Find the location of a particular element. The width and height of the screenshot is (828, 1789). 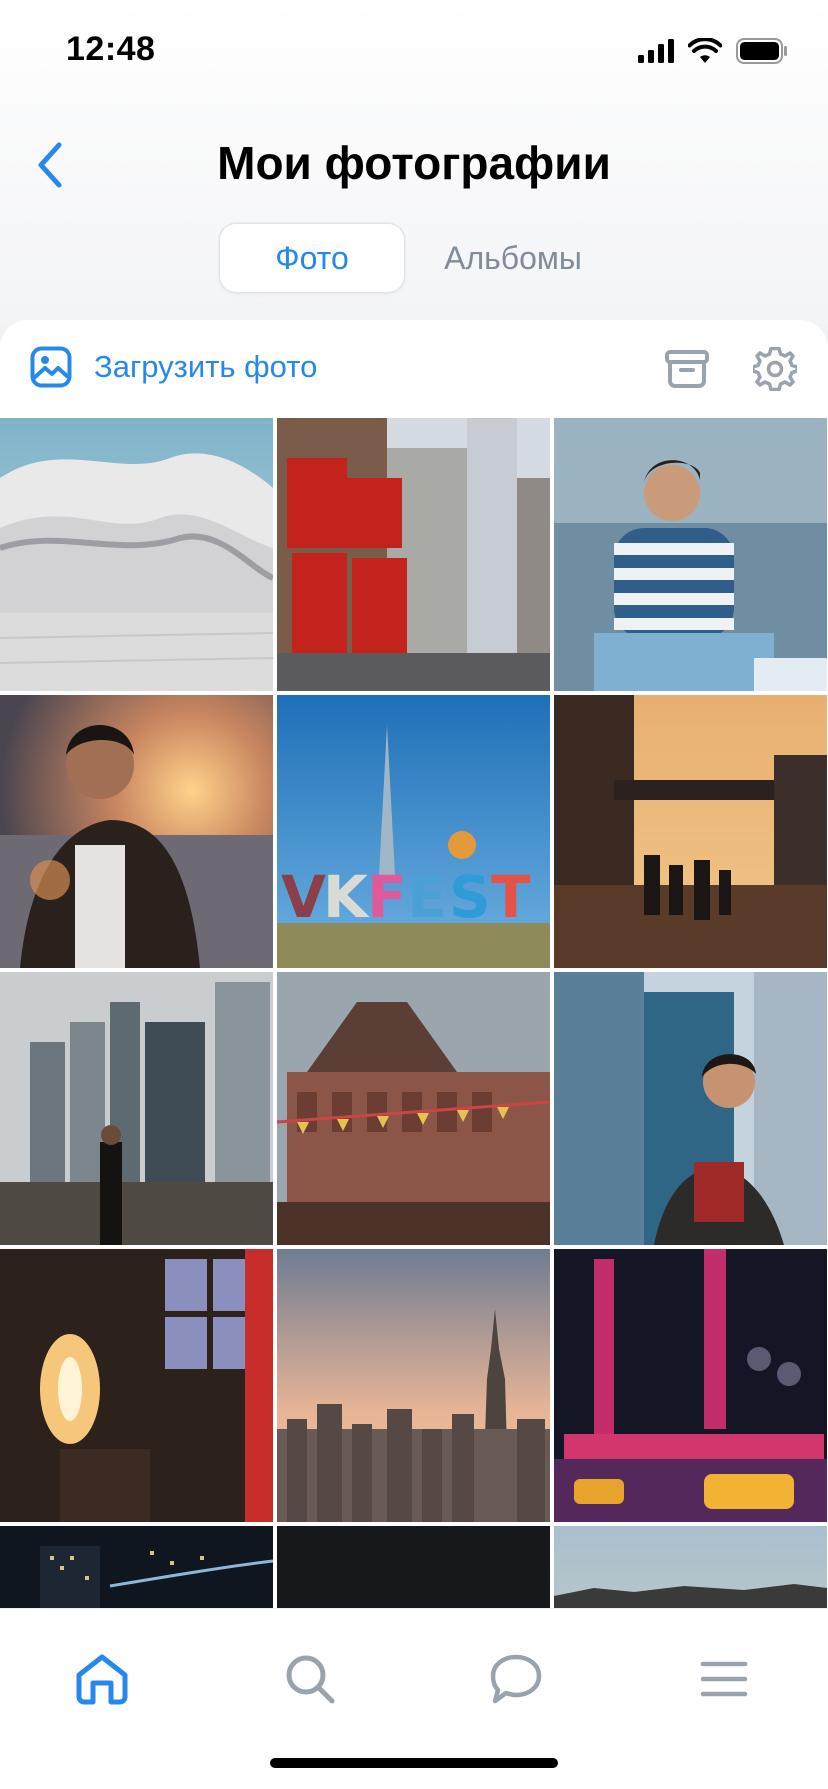

gear-icon is located at coordinates (775, 369).